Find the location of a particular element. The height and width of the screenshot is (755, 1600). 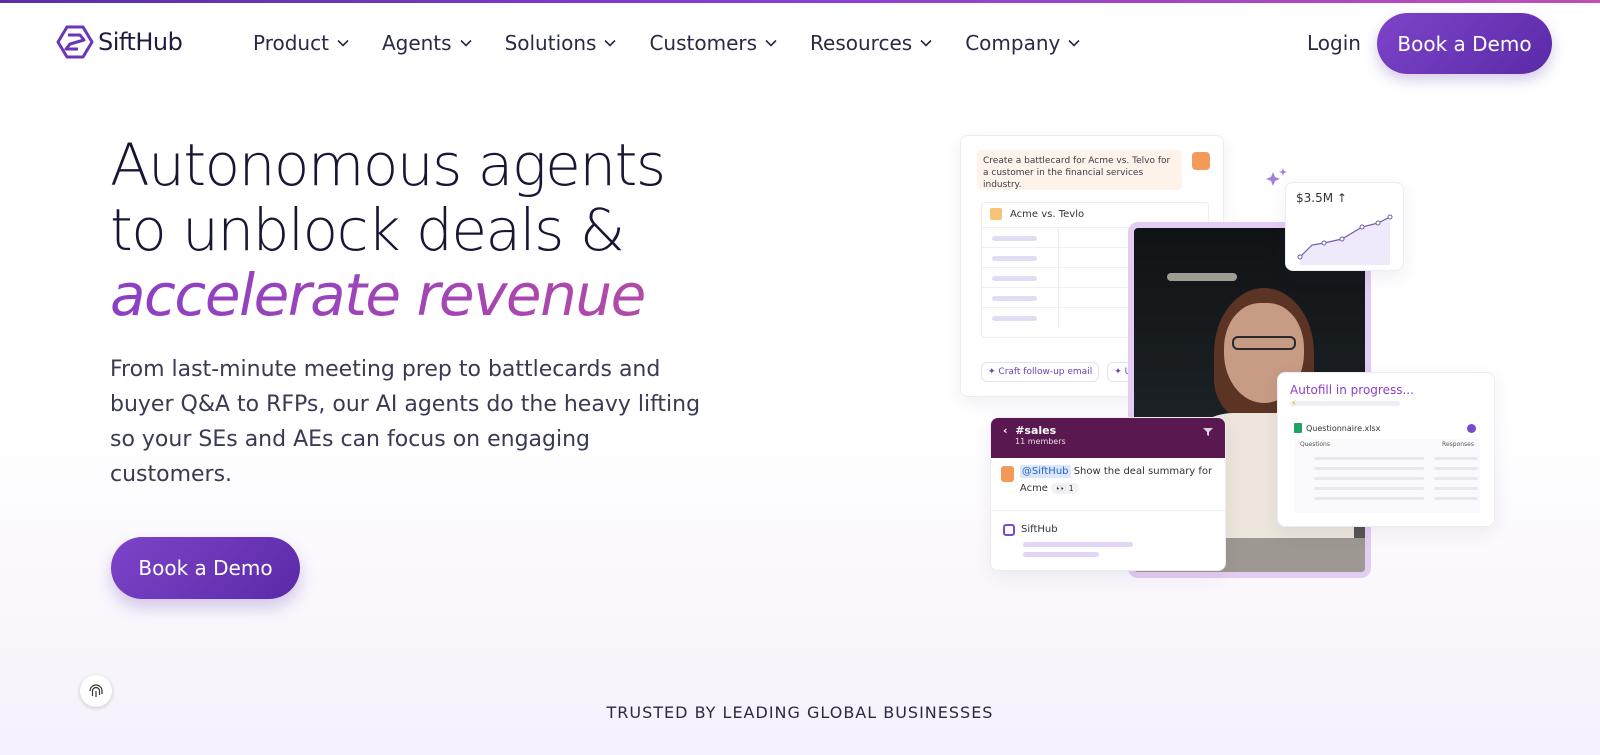

questionnaire-table: Questions Responses is located at coordinates (1387, 476).